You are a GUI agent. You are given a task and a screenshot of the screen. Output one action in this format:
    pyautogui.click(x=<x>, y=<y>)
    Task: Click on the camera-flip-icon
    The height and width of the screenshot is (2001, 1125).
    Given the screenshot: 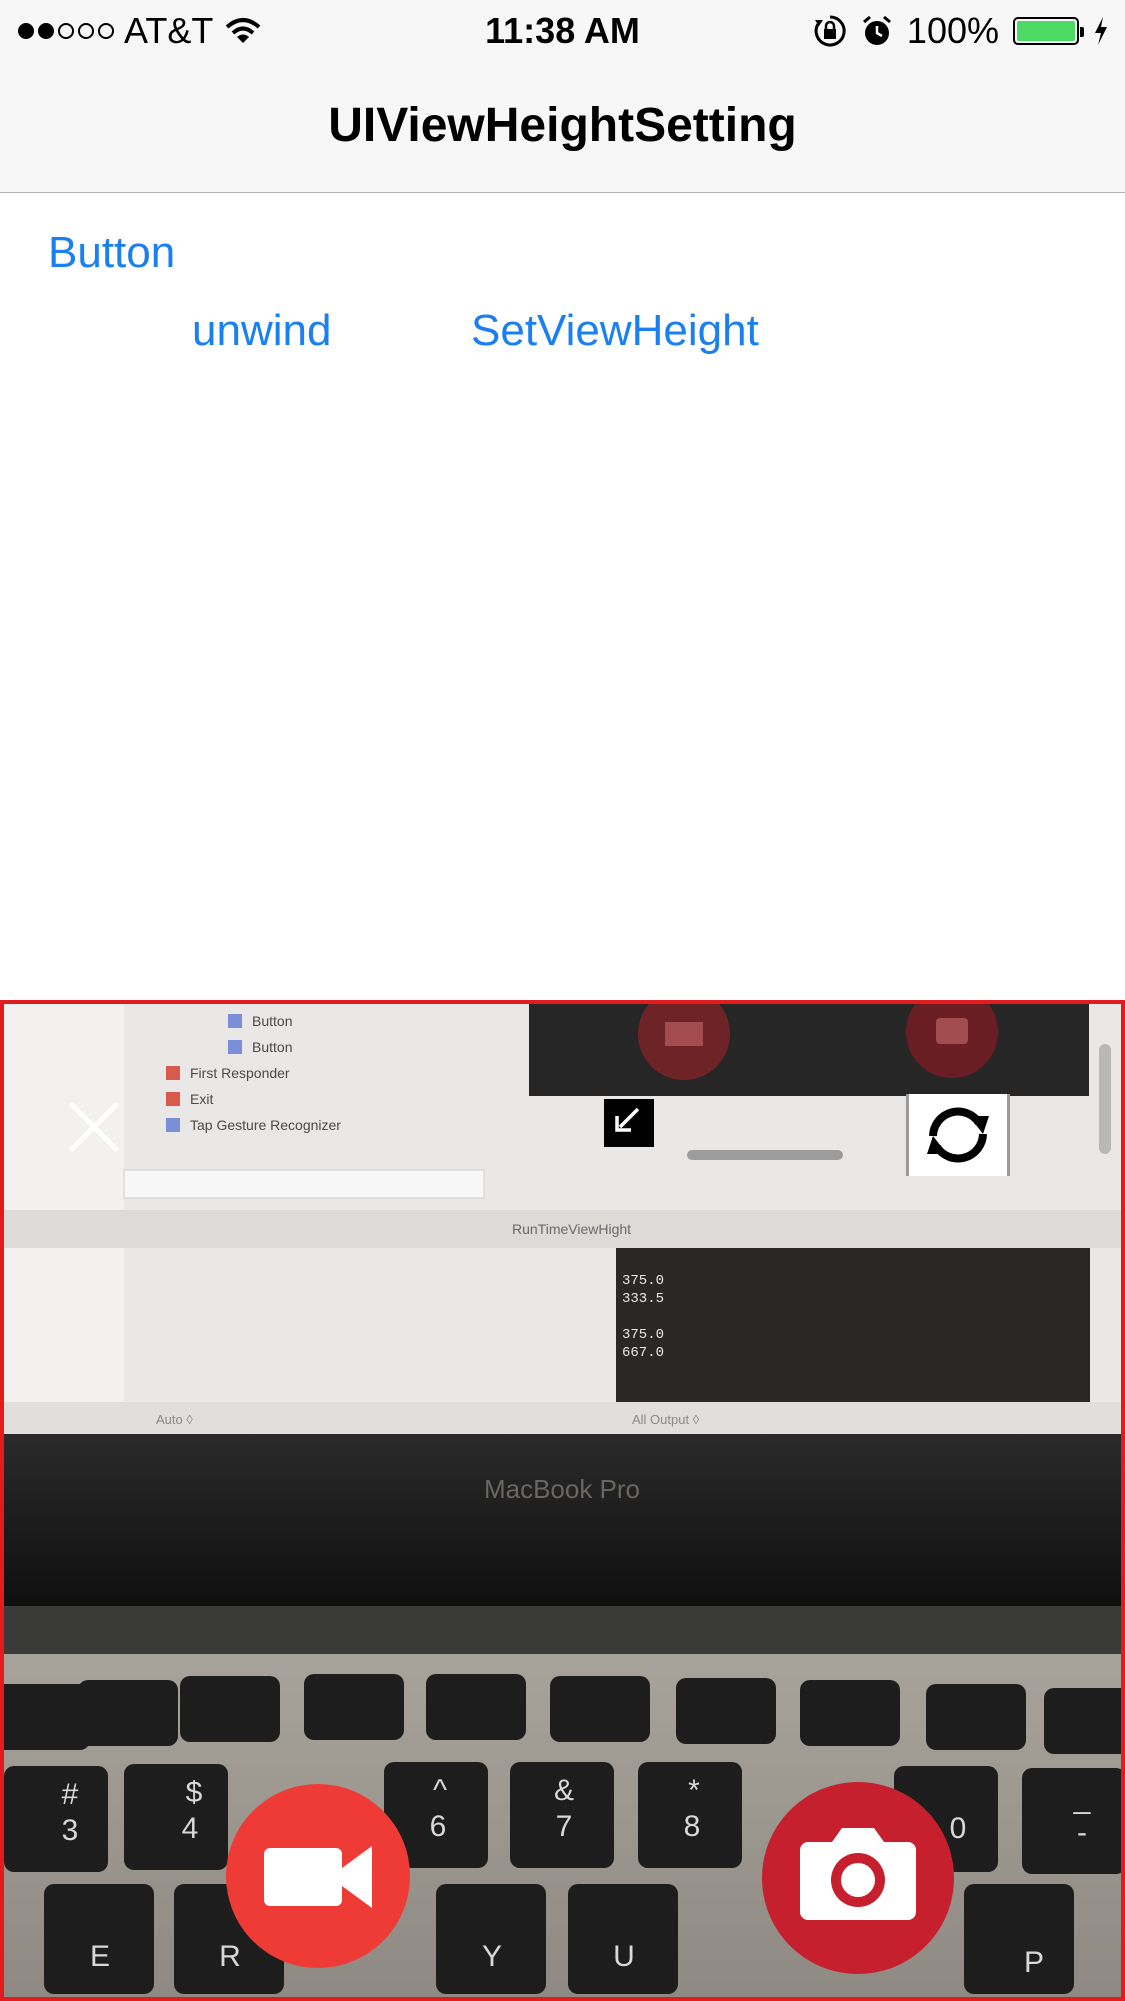 What is the action you would take?
    pyautogui.click(x=958, y=1135)
    